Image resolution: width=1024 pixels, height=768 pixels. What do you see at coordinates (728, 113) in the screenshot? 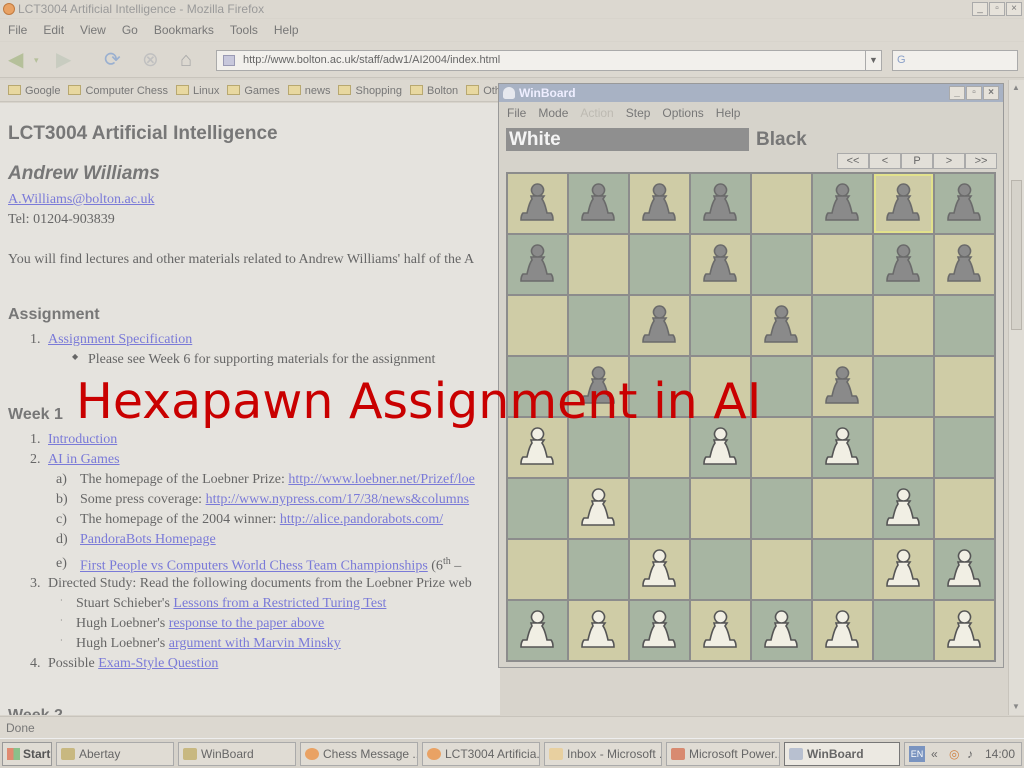
I see `wb-menu-help: Help` at bounding box center [728, 113].